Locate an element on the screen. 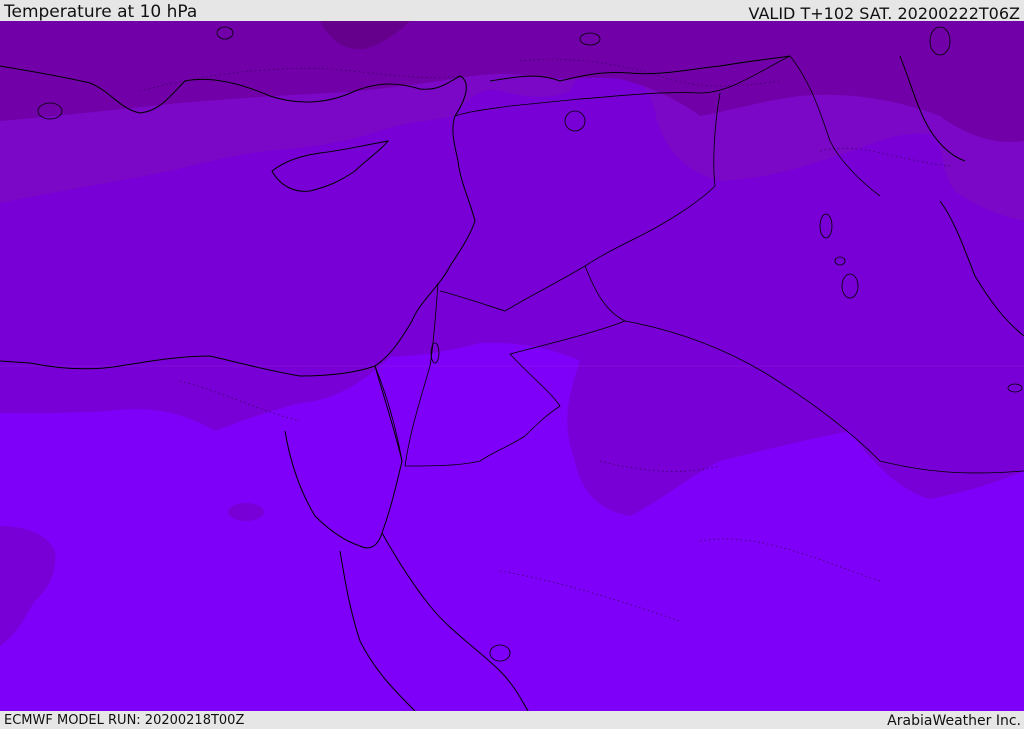 Image resolution: width=1024 pixels, height=729 pixels. band-mid-small-patch is located at coordinates (246, 512).